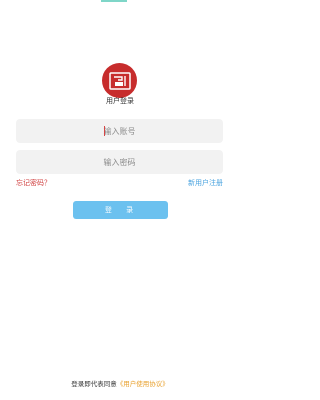 This screenshot has width=320, height=400. I want to click on mobile-crane-icon, so click(119, 80).